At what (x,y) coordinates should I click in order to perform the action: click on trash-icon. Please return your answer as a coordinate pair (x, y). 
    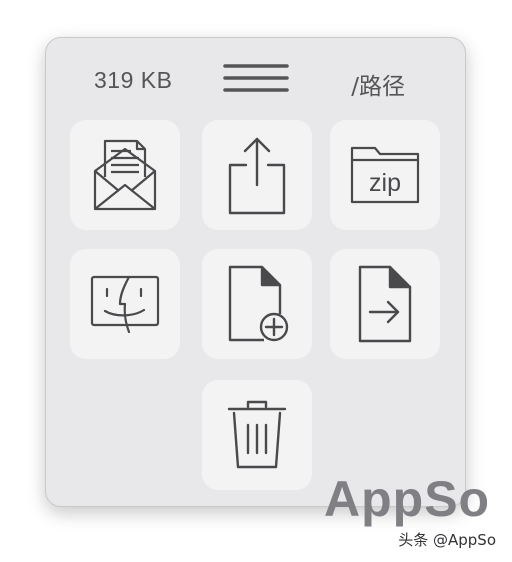
    Looking at the image, I should click on (257, 434).